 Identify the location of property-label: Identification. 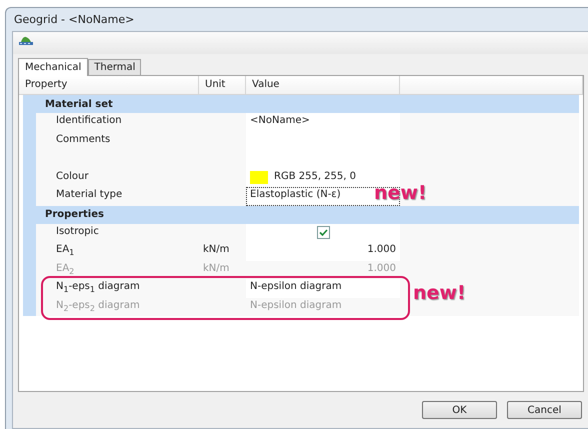
(89, 121).